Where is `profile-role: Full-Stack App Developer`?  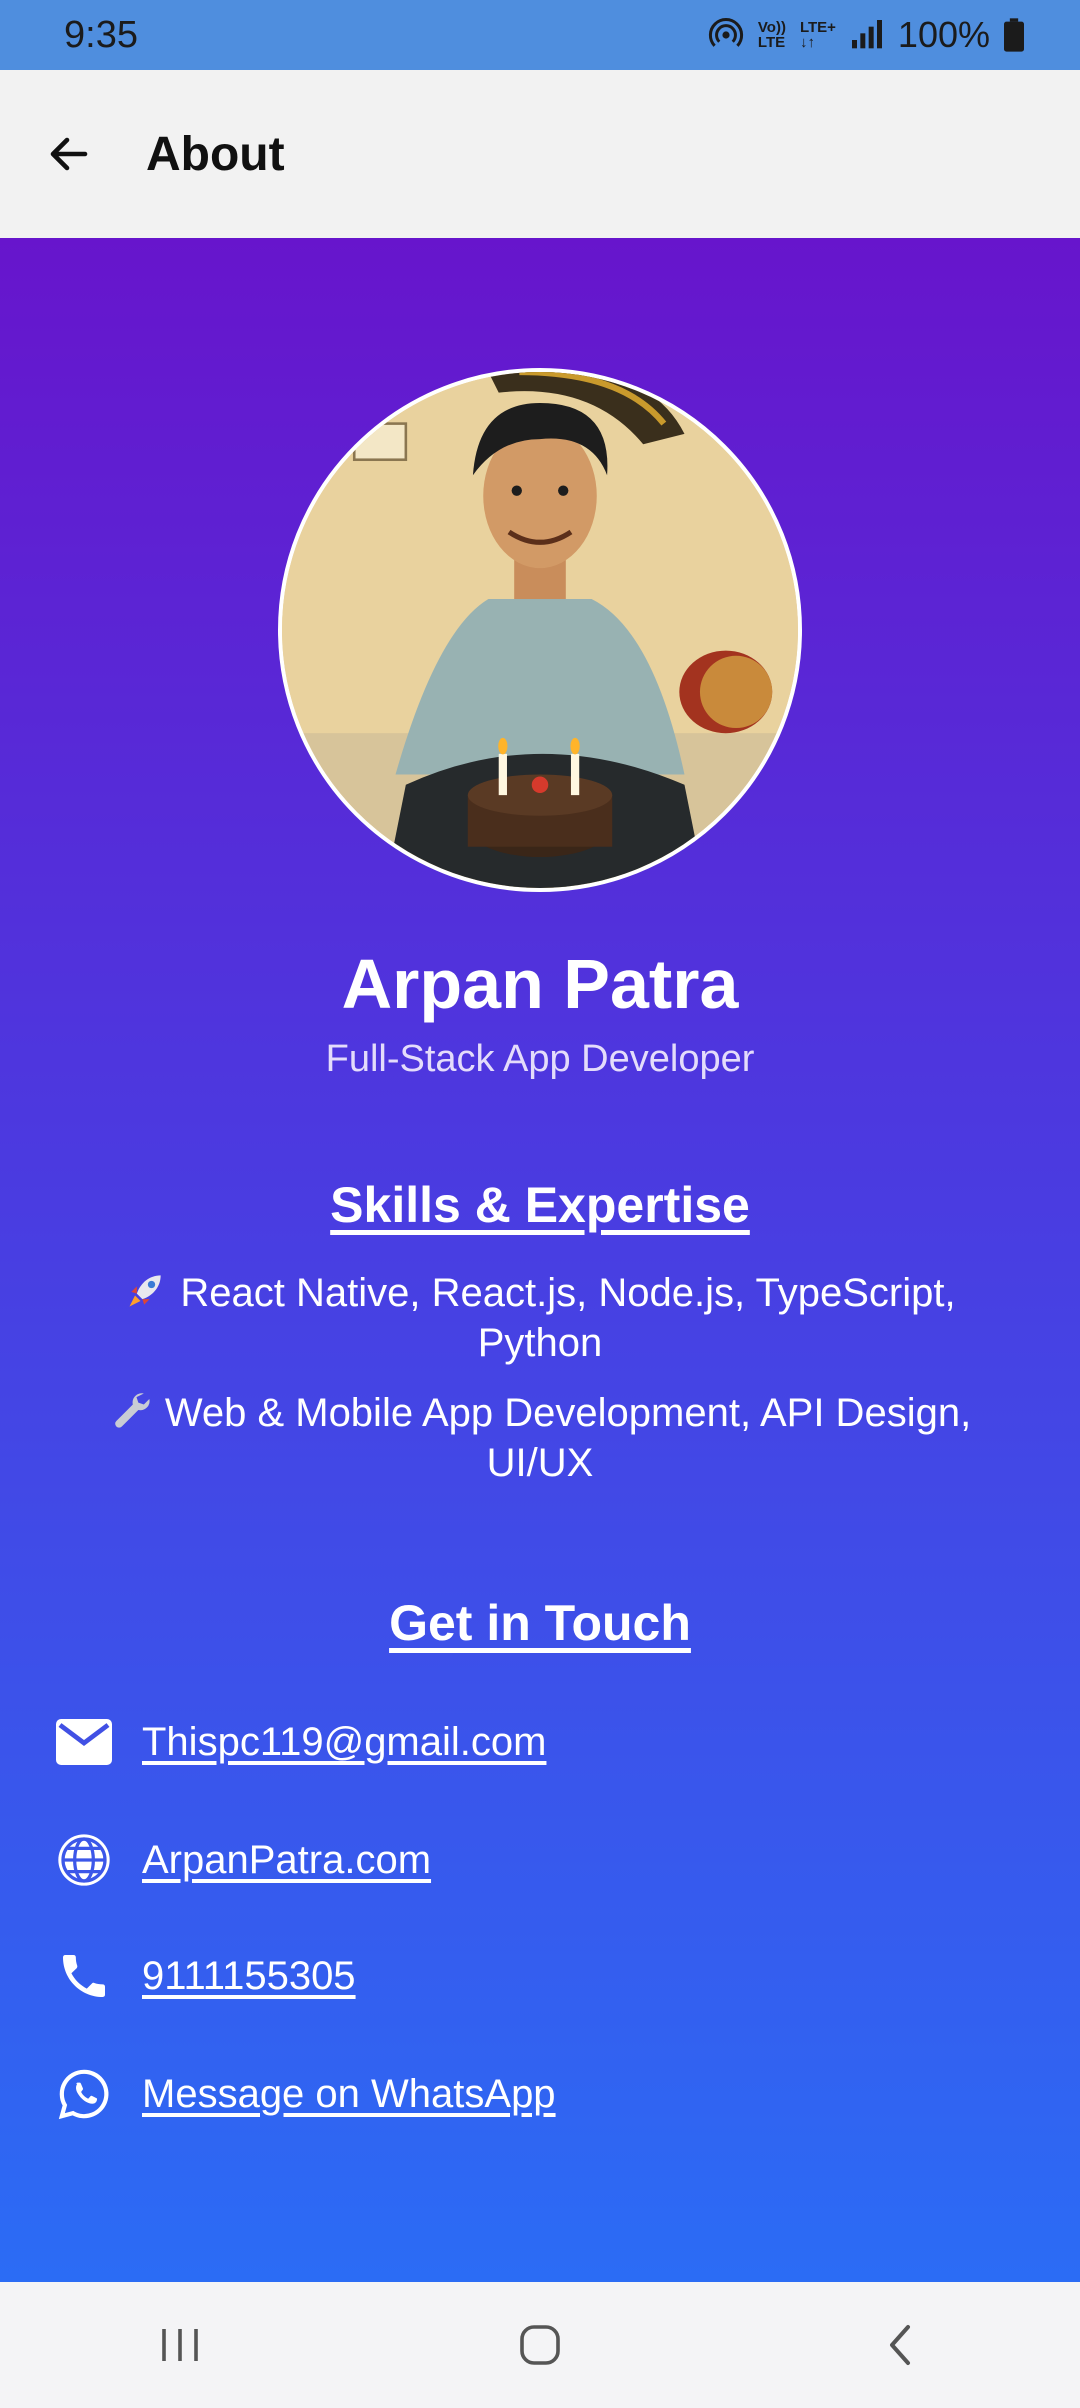 profile-role: Full-Stack App Developer is located at coordinates (540, 1059).